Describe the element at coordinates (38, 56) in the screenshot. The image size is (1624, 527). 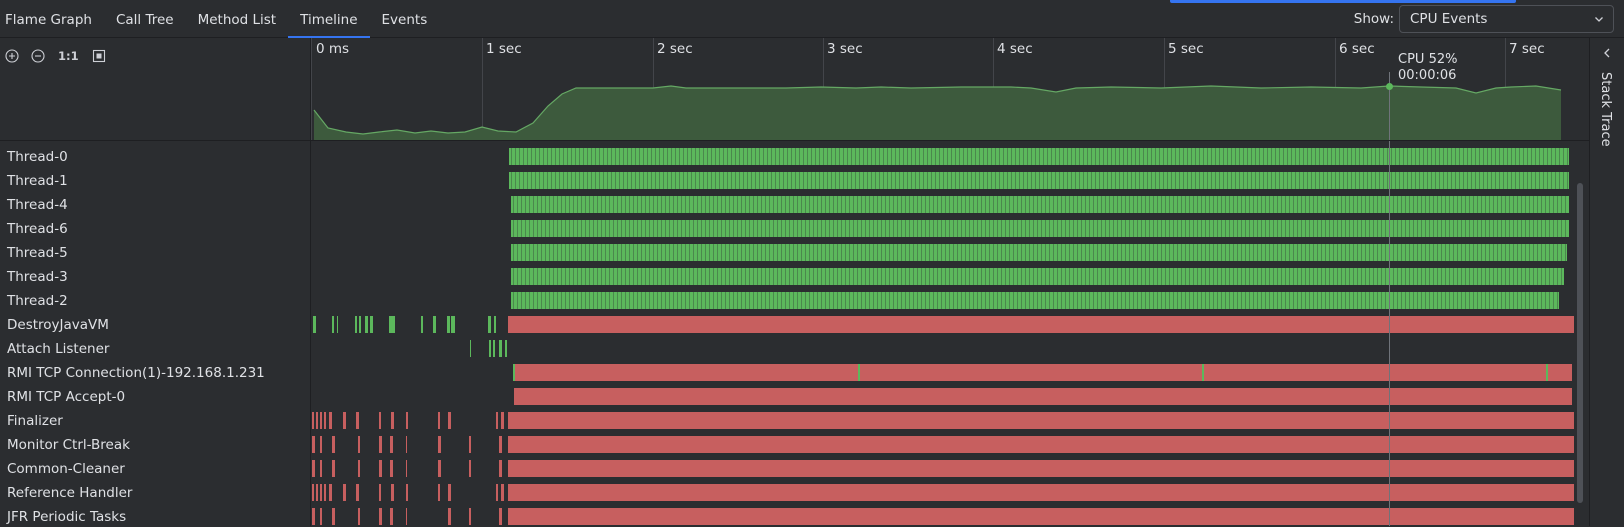
I see `zoom-out-button` at that location.